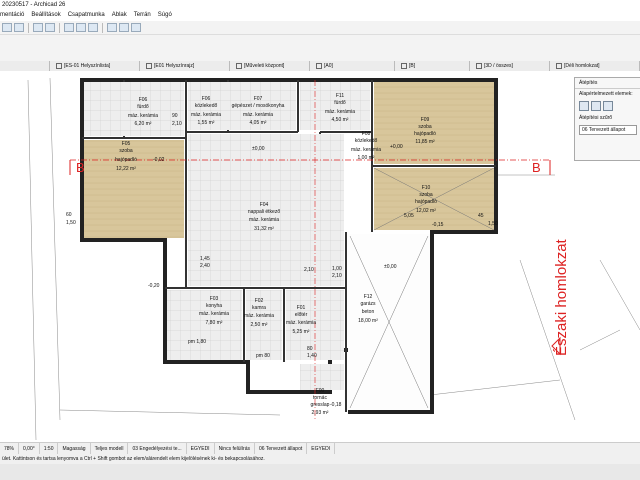 The height and width of the screenshot is (480, 640). What do you see at coordinates (561, 297) in the screenshot?
I see `facade-marker: Északi homlokzat` at bounding box center [561, 297].